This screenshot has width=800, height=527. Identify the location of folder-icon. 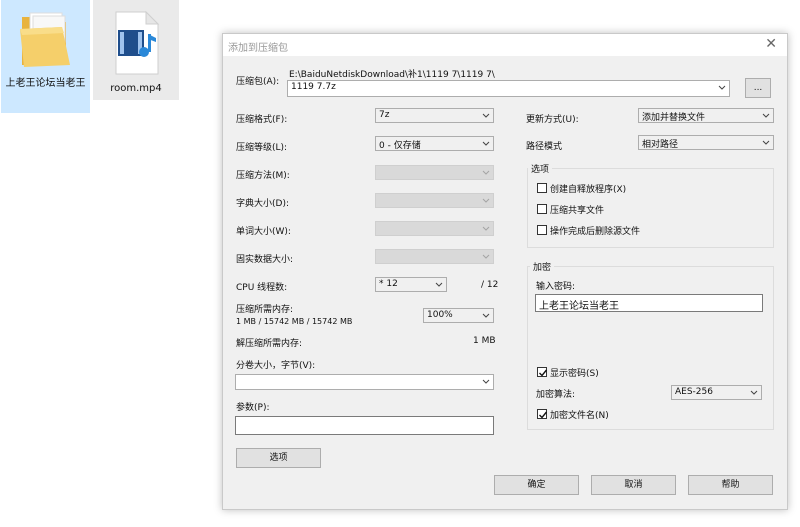
(44, 39).